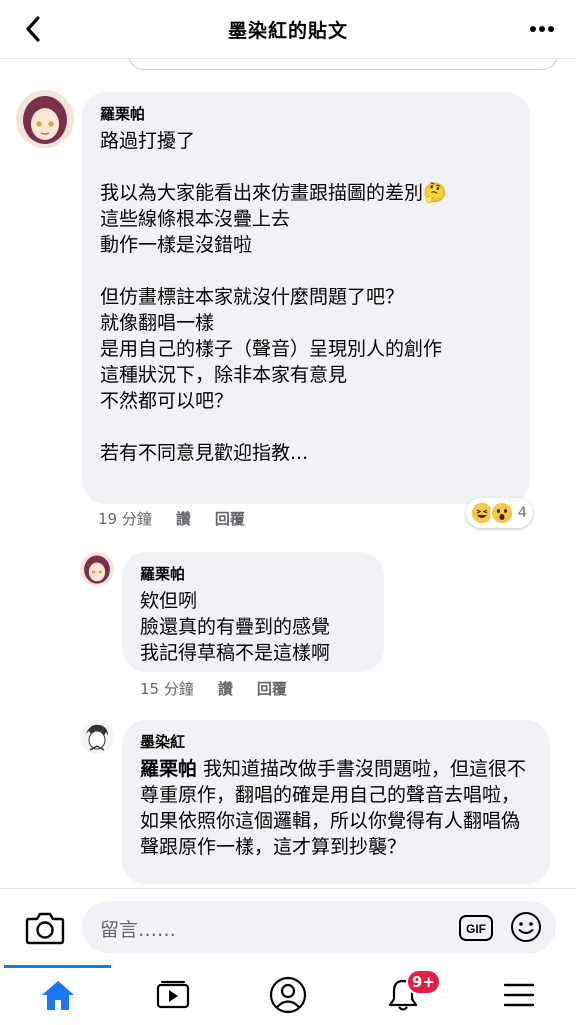  Describe the element at coordinates (213, 688) in the screenshot. I see `comment-meta: 15 分鐘 讚 回覆` at that location.